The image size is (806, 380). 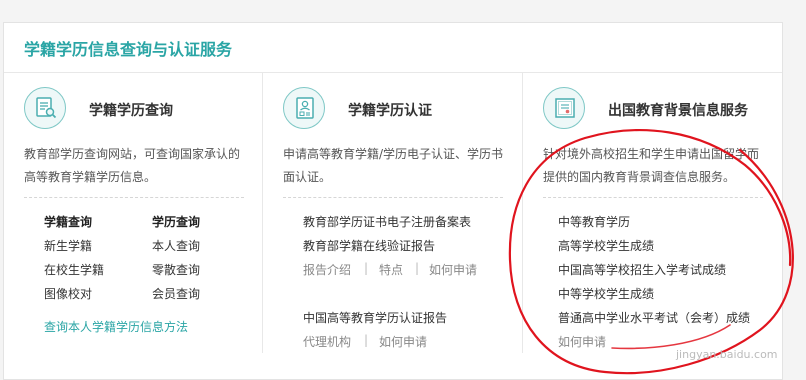 What do you see at coordinates (393, 165) in the screenshot?
I see `column-description: 申请高等教育学籍/学历电子认证、学历书面认证。` at bounding box center [393, 165].